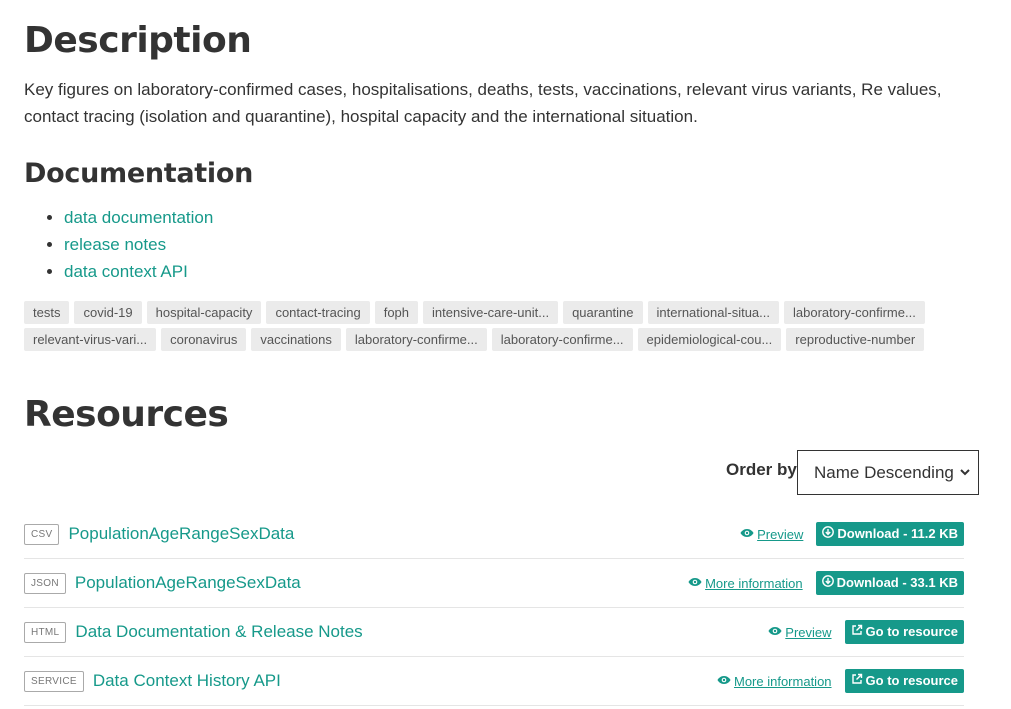 This screenshot has width=1011, height=709. Describe the element at coordinates (855, 339) in the screenshot. I see `tag: reproductive-number` at that location.